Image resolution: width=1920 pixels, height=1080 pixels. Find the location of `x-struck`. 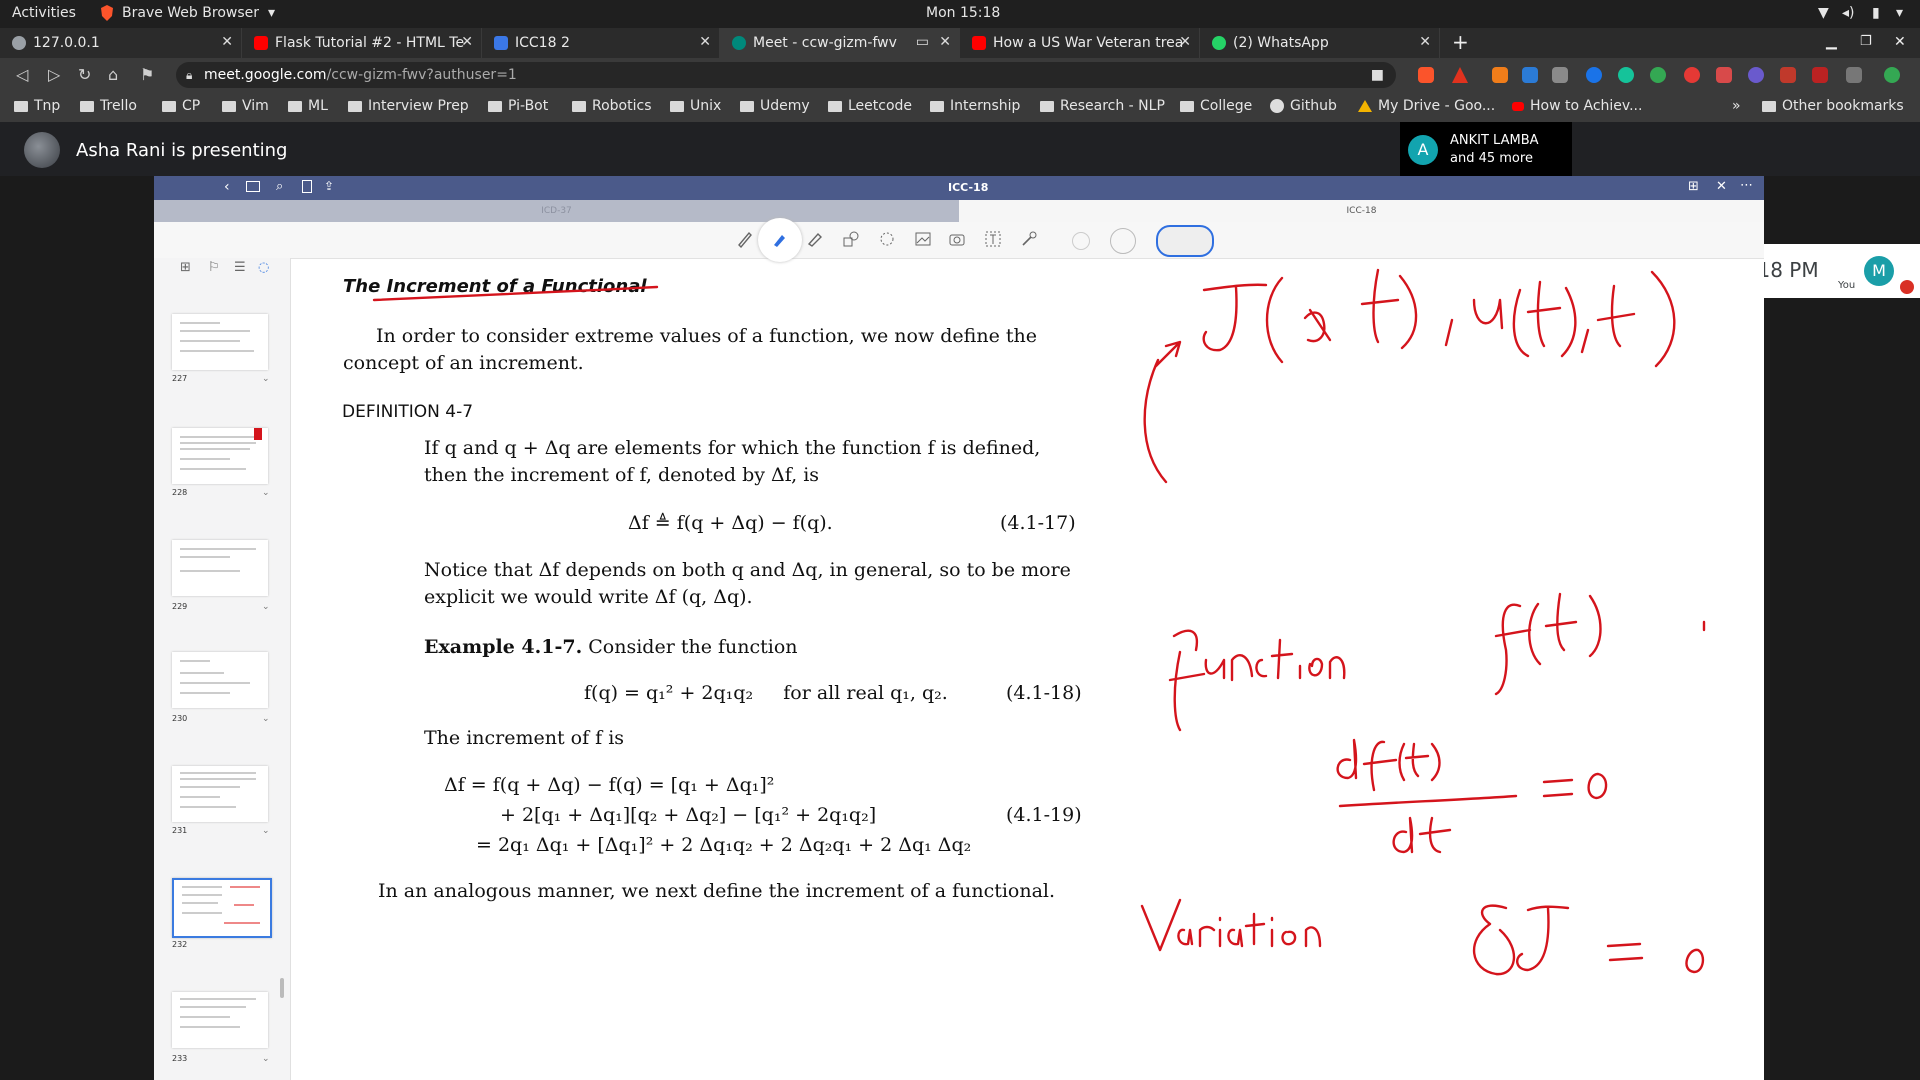

x-struck is located at coordinates (1317, 325).